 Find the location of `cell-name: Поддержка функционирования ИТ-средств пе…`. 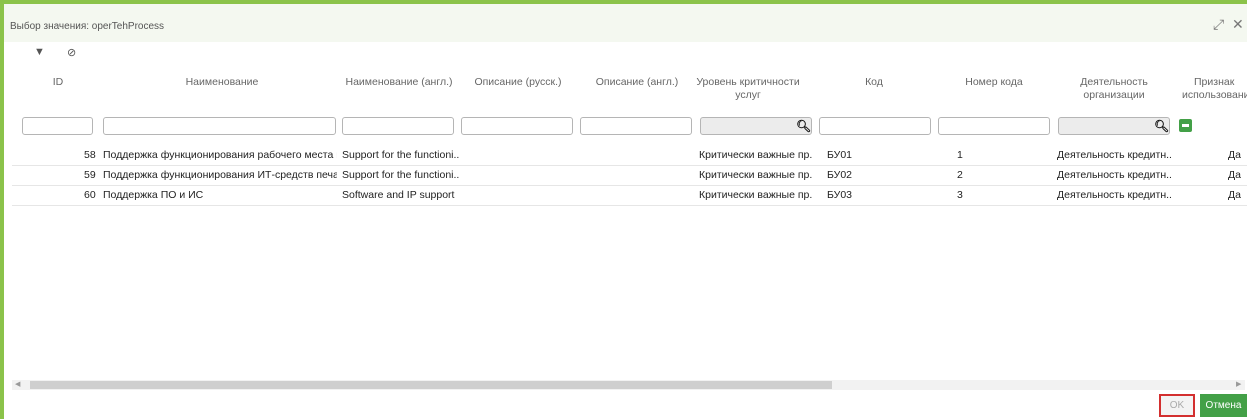

cell-name: Поддержка функционирования ИТ-средств пе… is located at coordinates (220, 175).